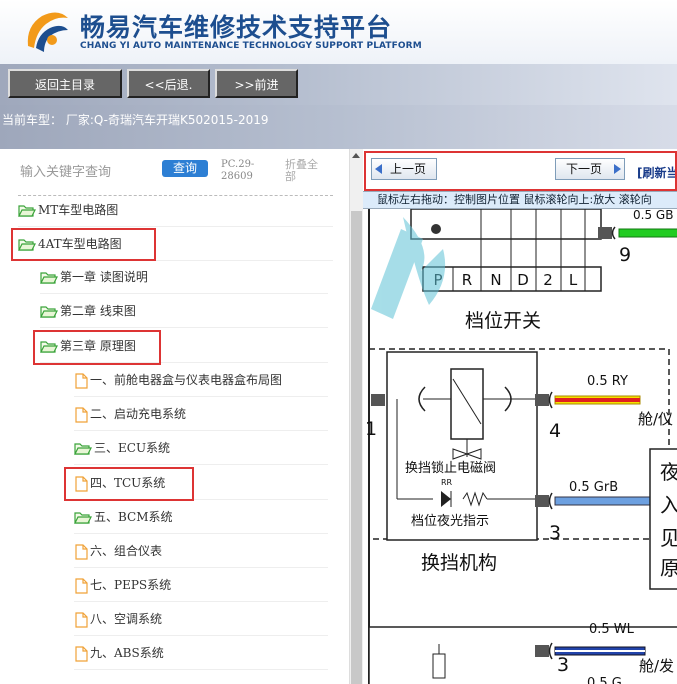 The image size is (677, 684). I want to click on wire-green, so click(647, 233).